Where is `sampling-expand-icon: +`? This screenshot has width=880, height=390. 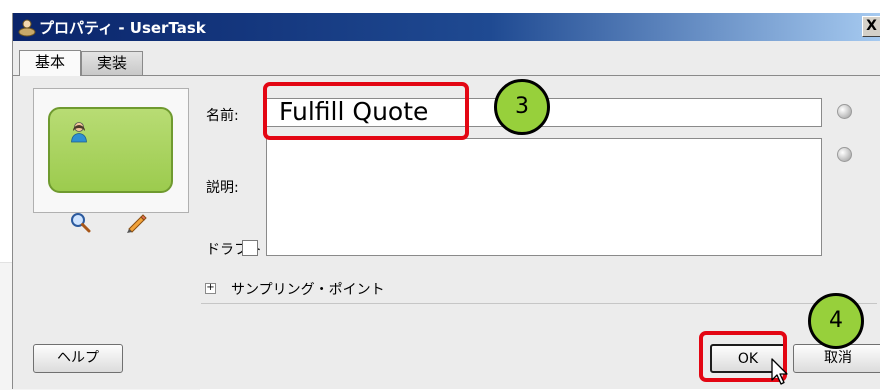
sampling-expand-icon: + is located at coordinates (210, 288).